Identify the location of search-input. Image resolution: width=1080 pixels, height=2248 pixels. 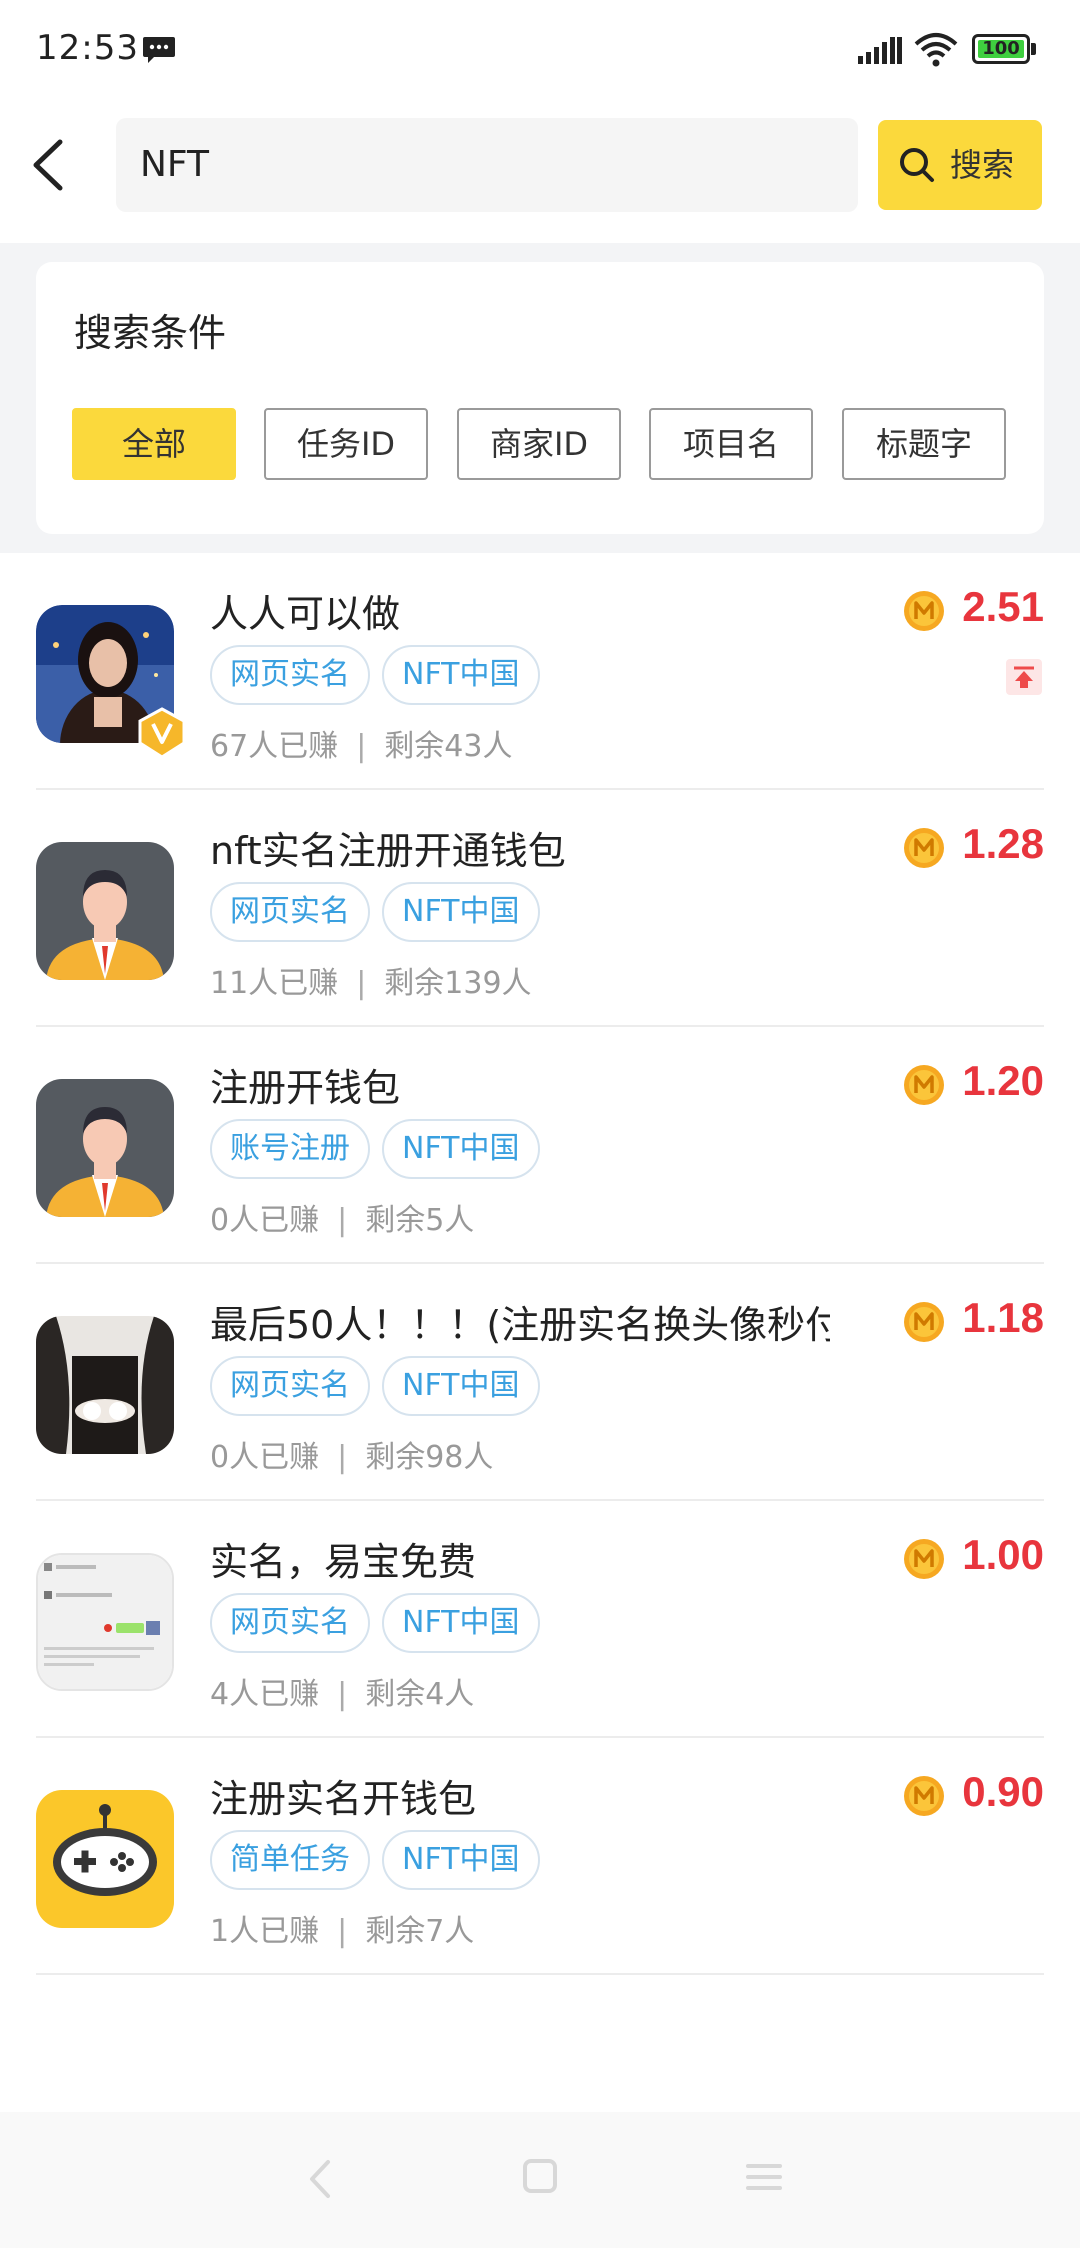
(487, 165).